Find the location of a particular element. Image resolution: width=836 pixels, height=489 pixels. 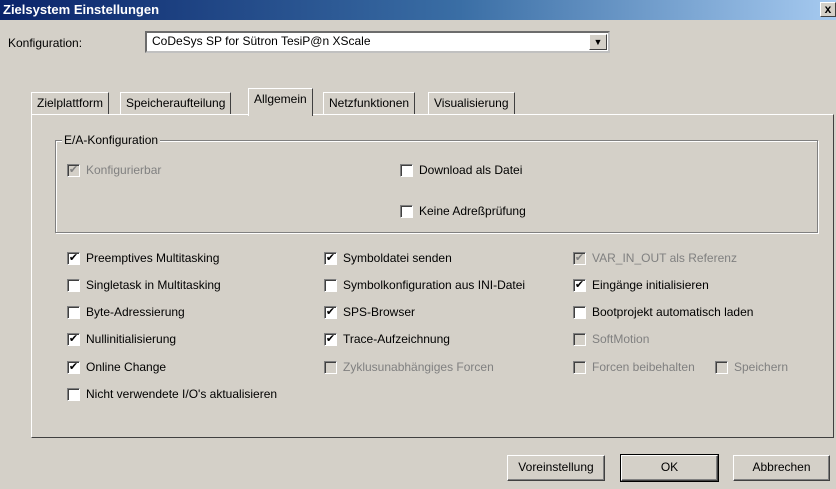

checkbox-label: SoftMotion is located at coordinates (621, 339).